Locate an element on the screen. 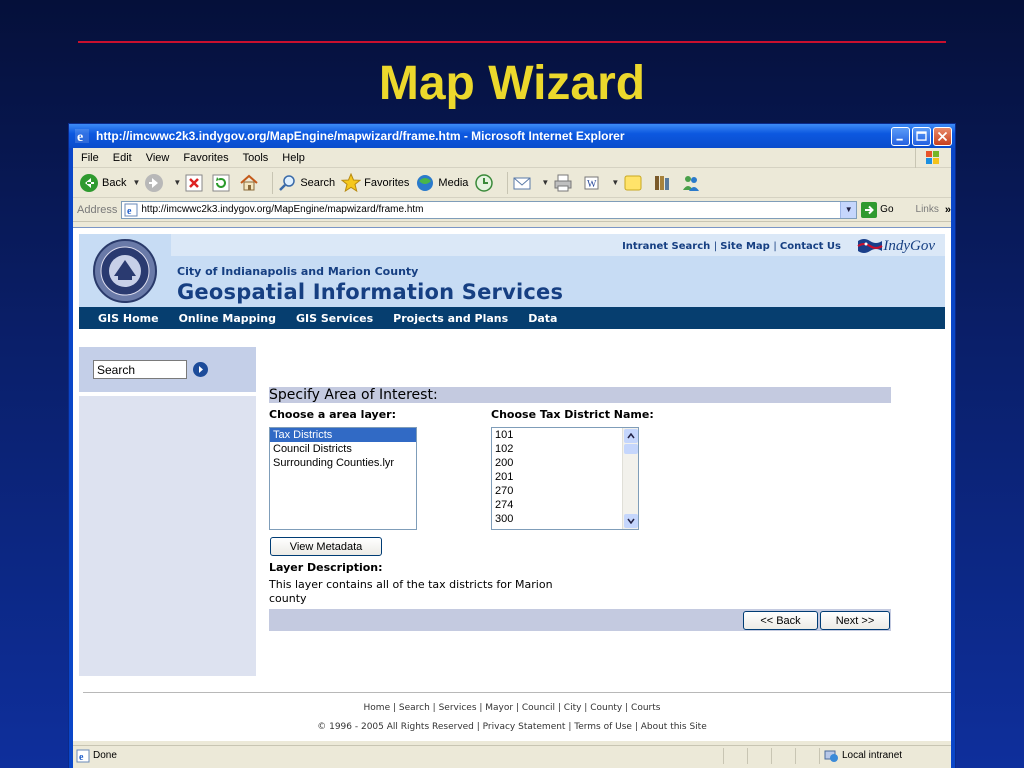  links-chevron-icon: » is located at coordinates (948, 210).